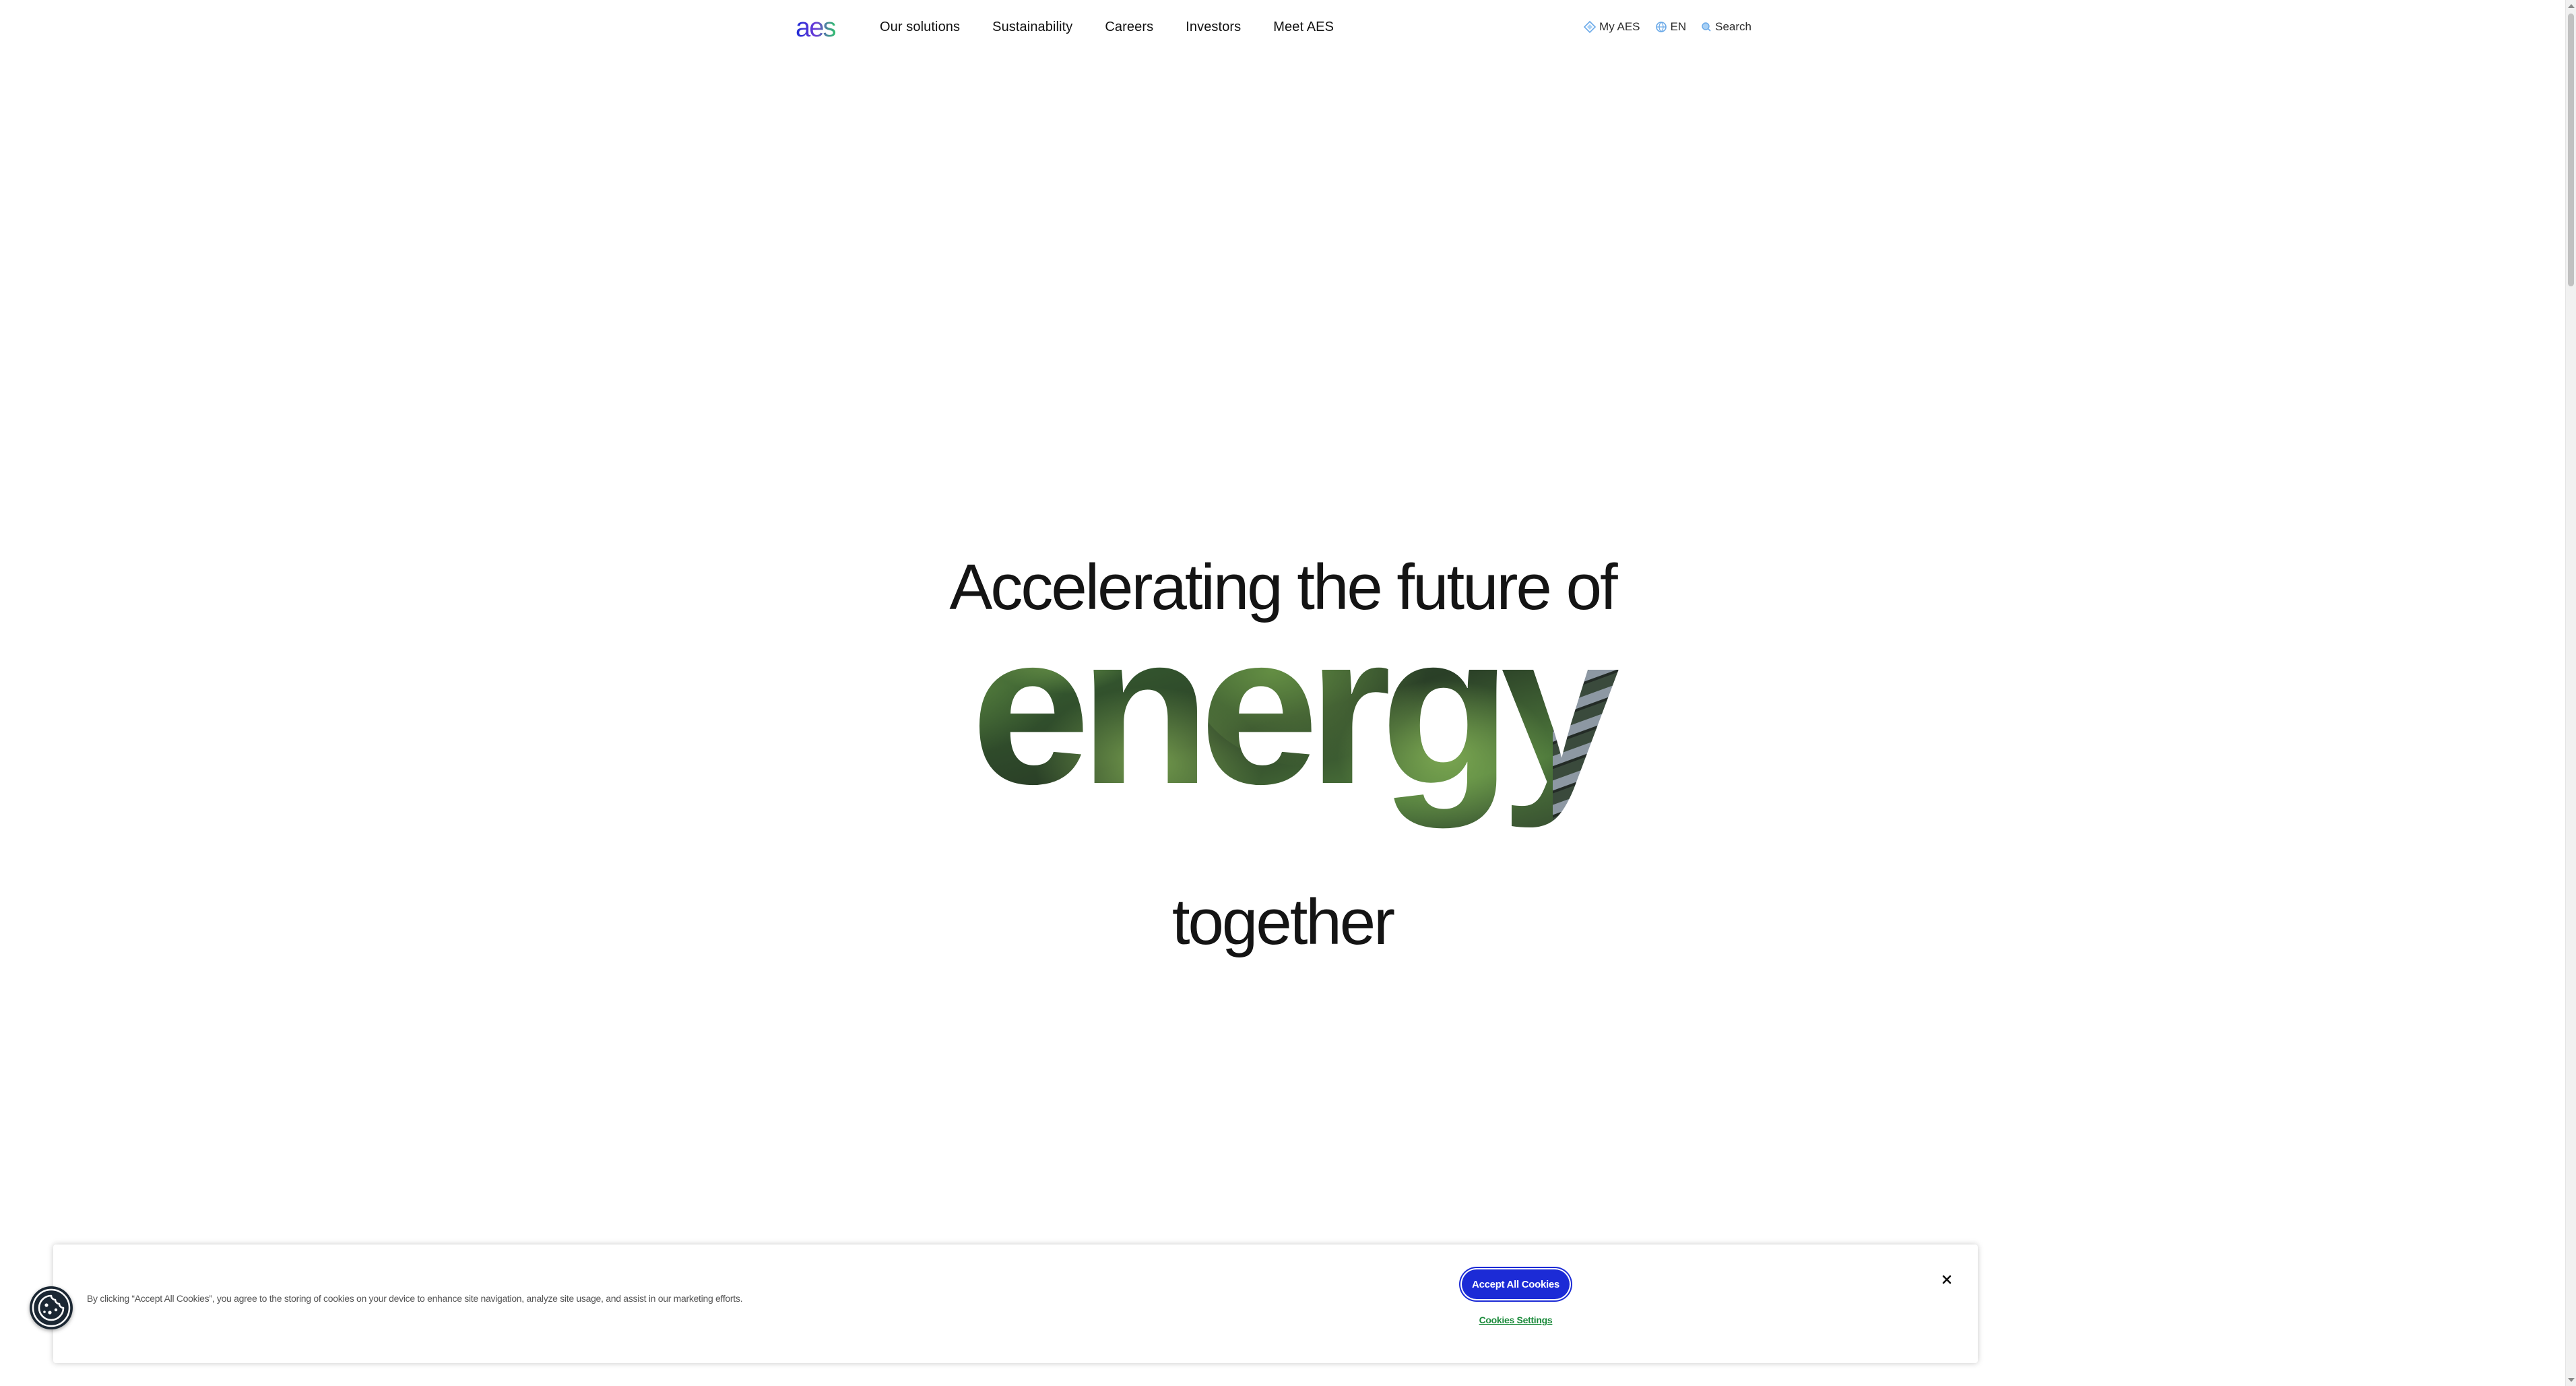 The height and width of the screenshot is (1386, 2576). I want to click on accept-all-cookies-button: Accept All Cookies, so click(1516, 1284).